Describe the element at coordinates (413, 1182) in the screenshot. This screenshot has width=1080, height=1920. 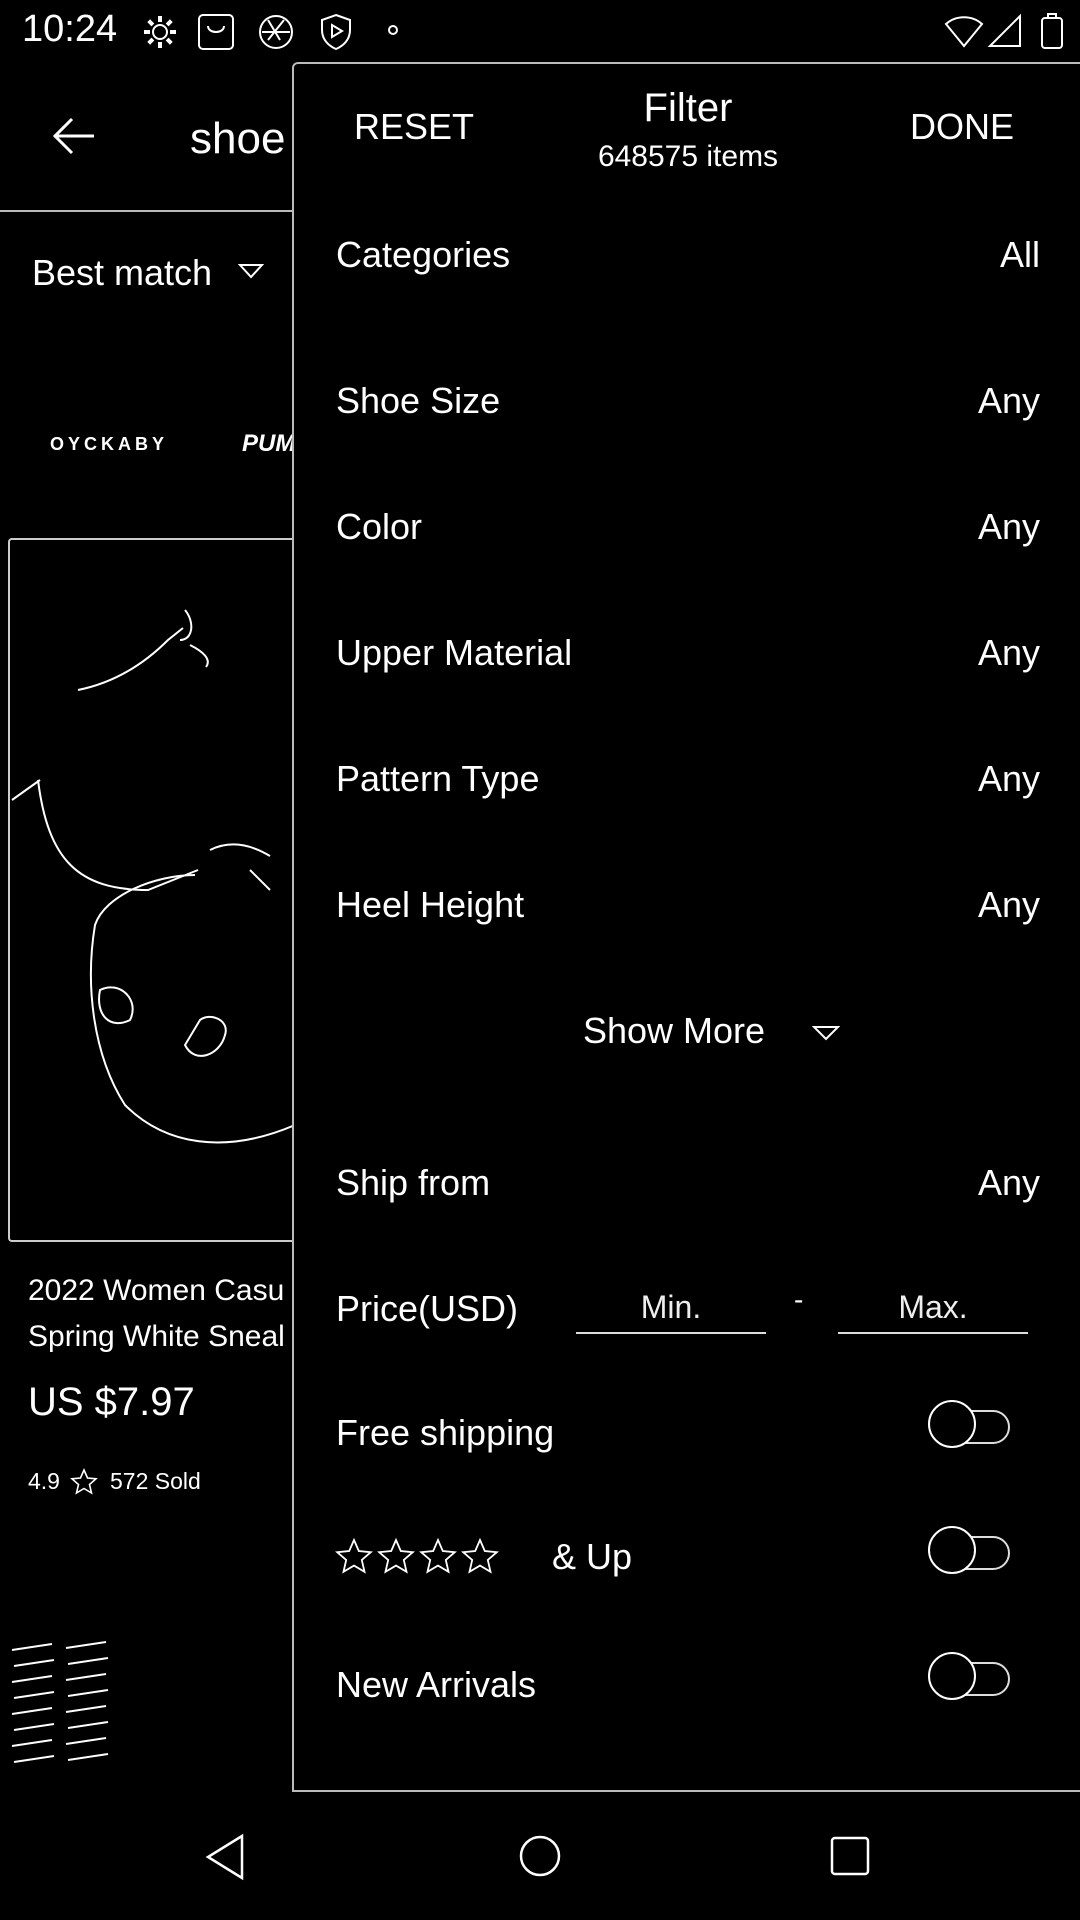
I see `filter-row-label: Ship from` at that location.